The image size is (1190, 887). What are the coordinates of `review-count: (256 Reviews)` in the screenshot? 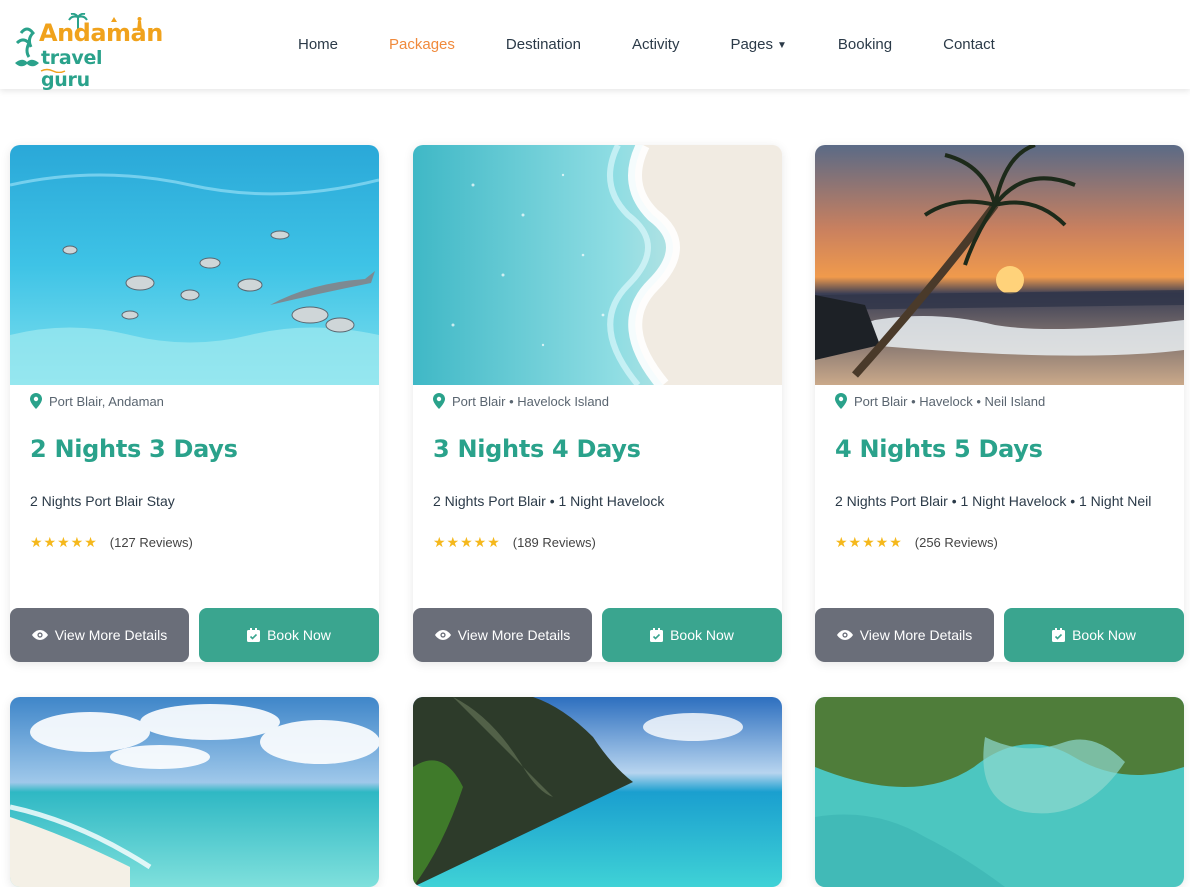 It's located at (956, 542).